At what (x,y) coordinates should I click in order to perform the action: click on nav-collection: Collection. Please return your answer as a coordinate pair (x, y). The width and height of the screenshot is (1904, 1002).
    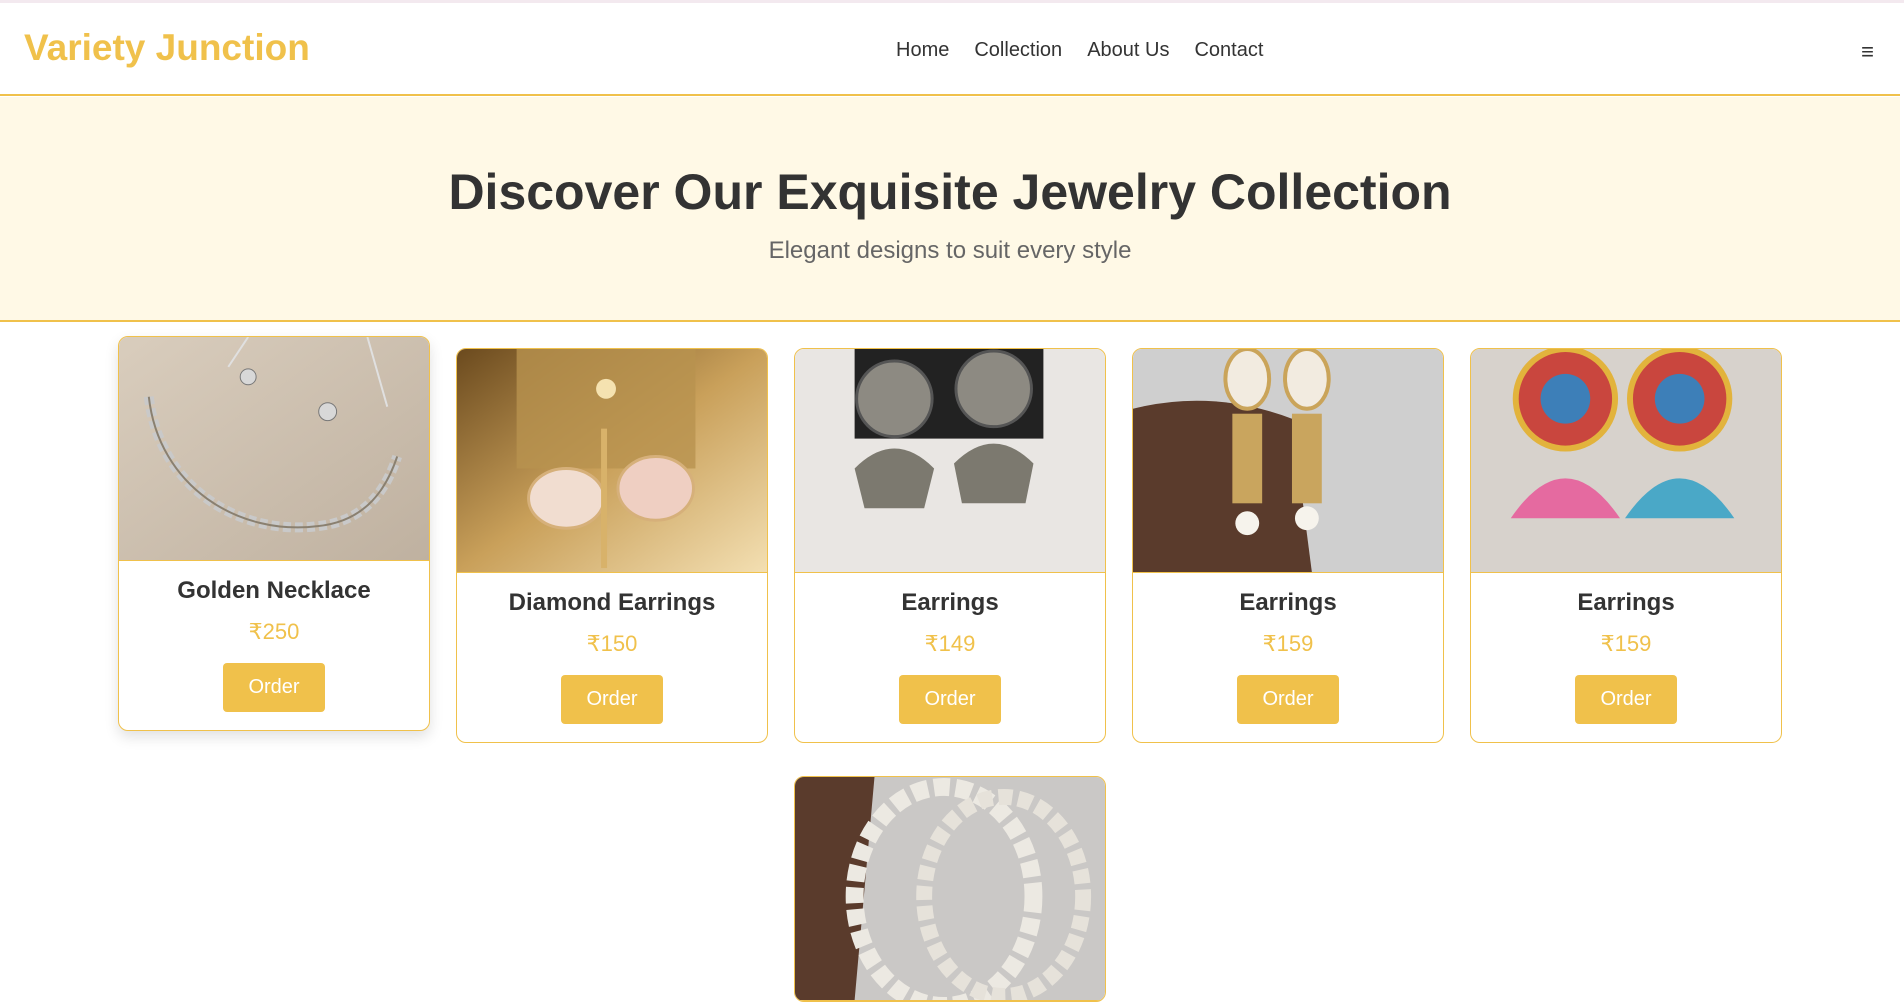
    Looking at the image, I should click on (1018, 50).